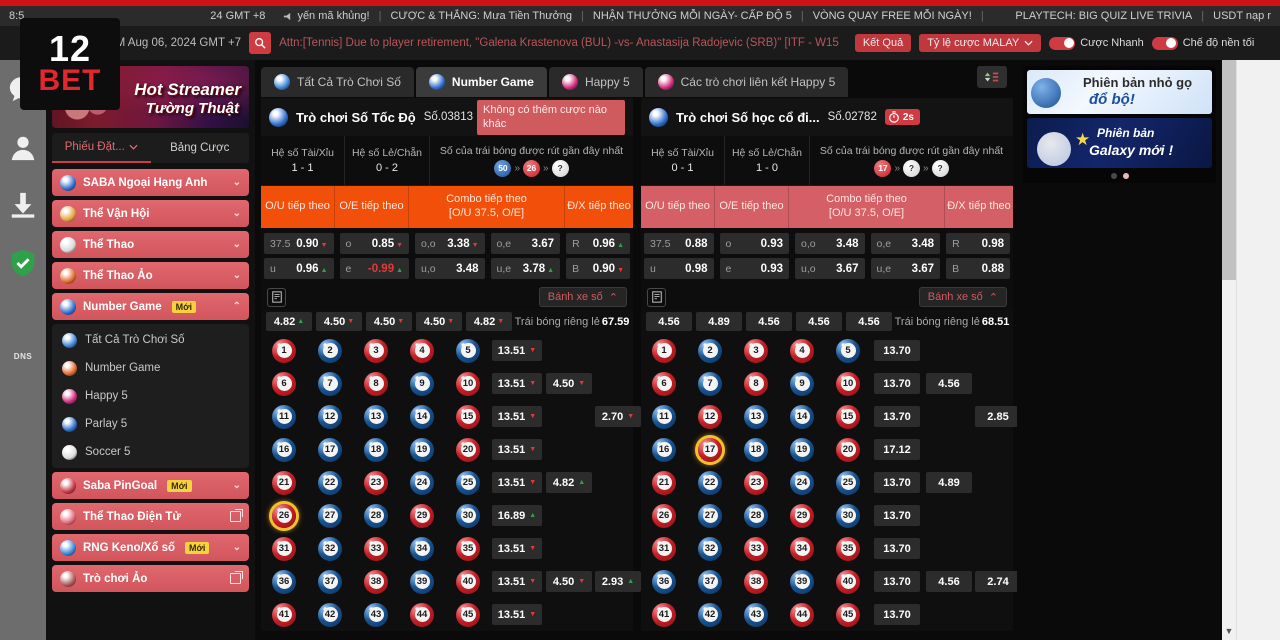  What do you see at coordinates (664, 548) in the screenshot?
I see `ball-31: 31` at bounding box center [664, 548].